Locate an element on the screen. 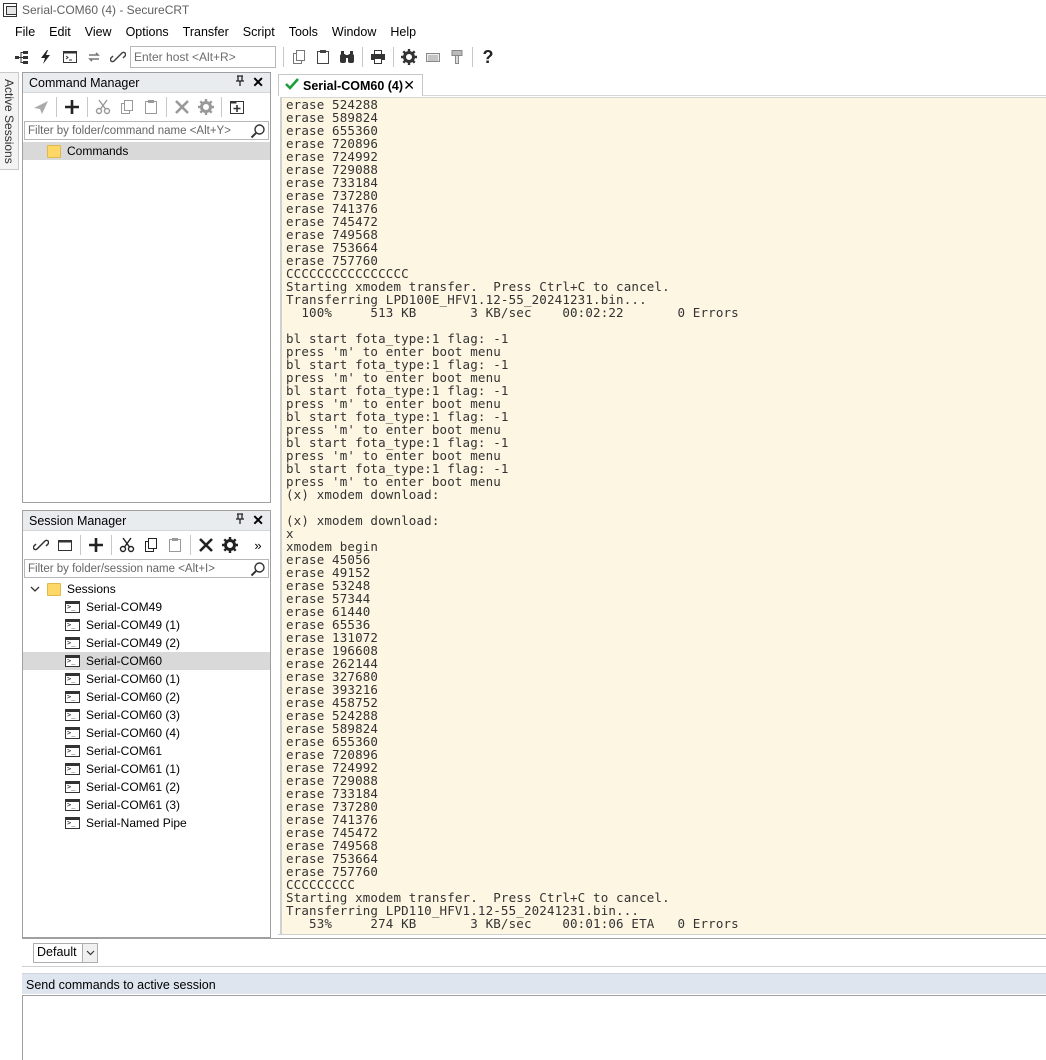 The image size is (1046, 1060). app-icon is located at coordinates (10, 10).